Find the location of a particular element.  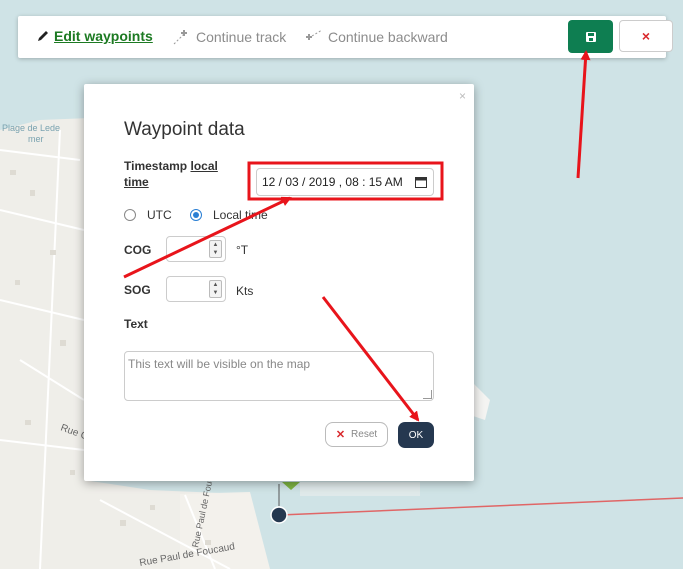

cog-label: COG is located at coordinates (138, 250).